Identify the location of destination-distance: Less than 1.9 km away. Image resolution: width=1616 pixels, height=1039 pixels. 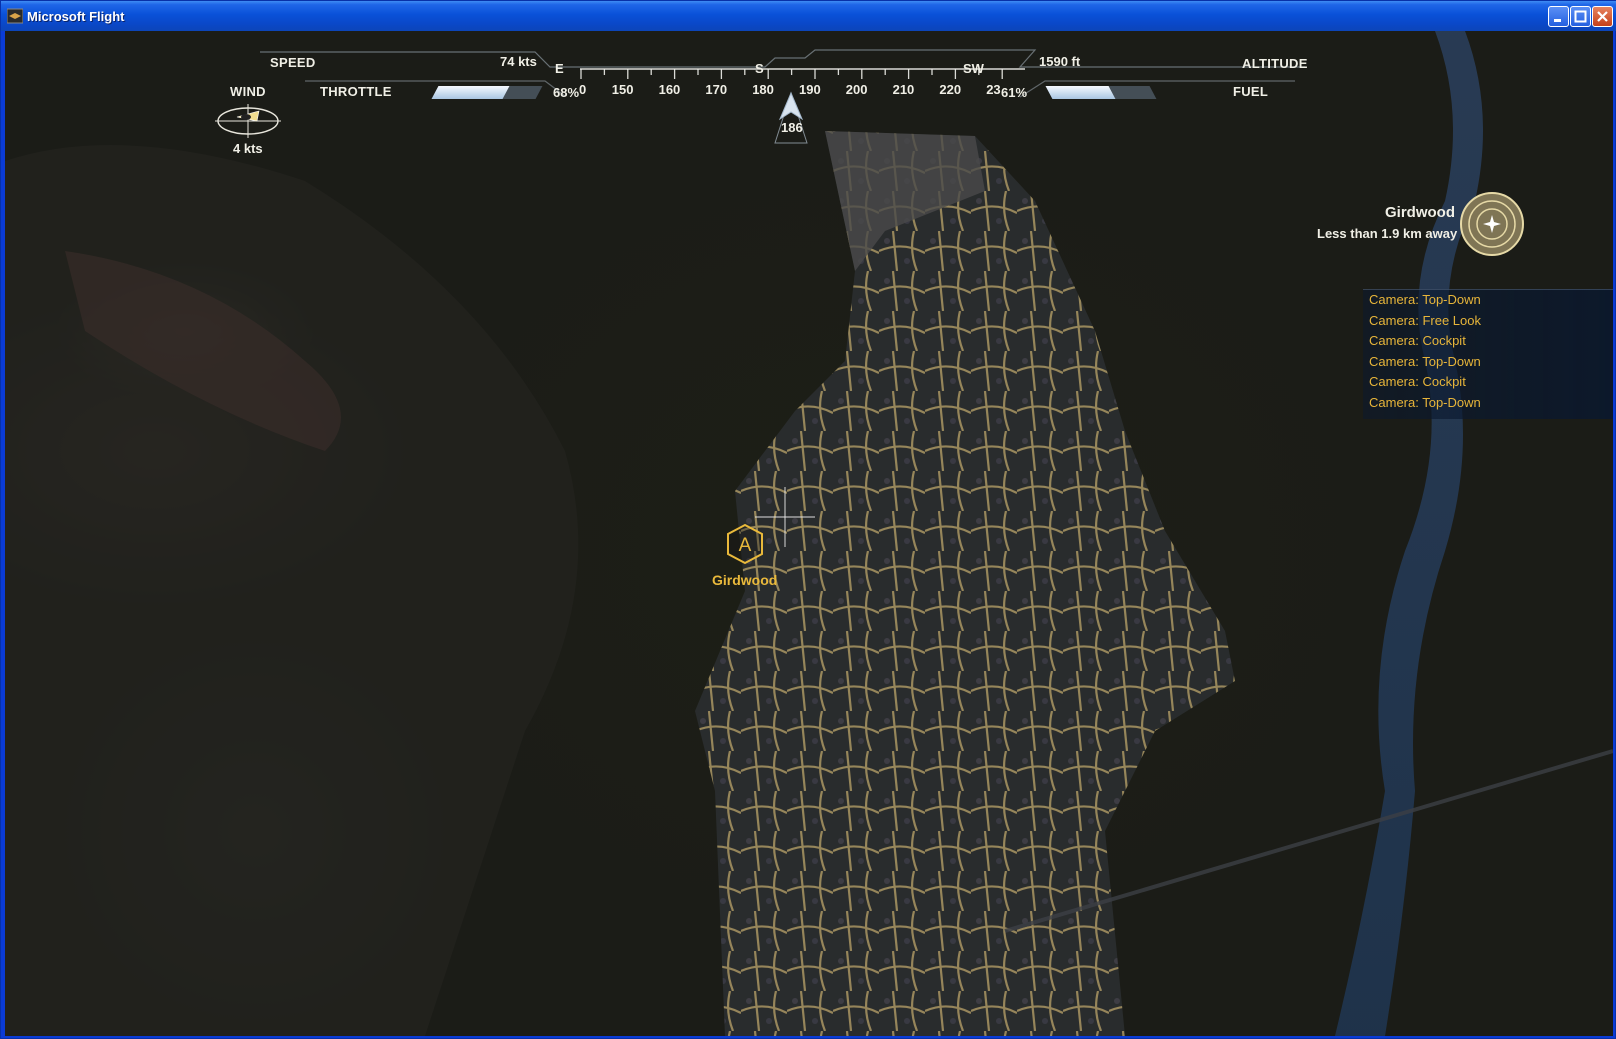
(1387, 233).